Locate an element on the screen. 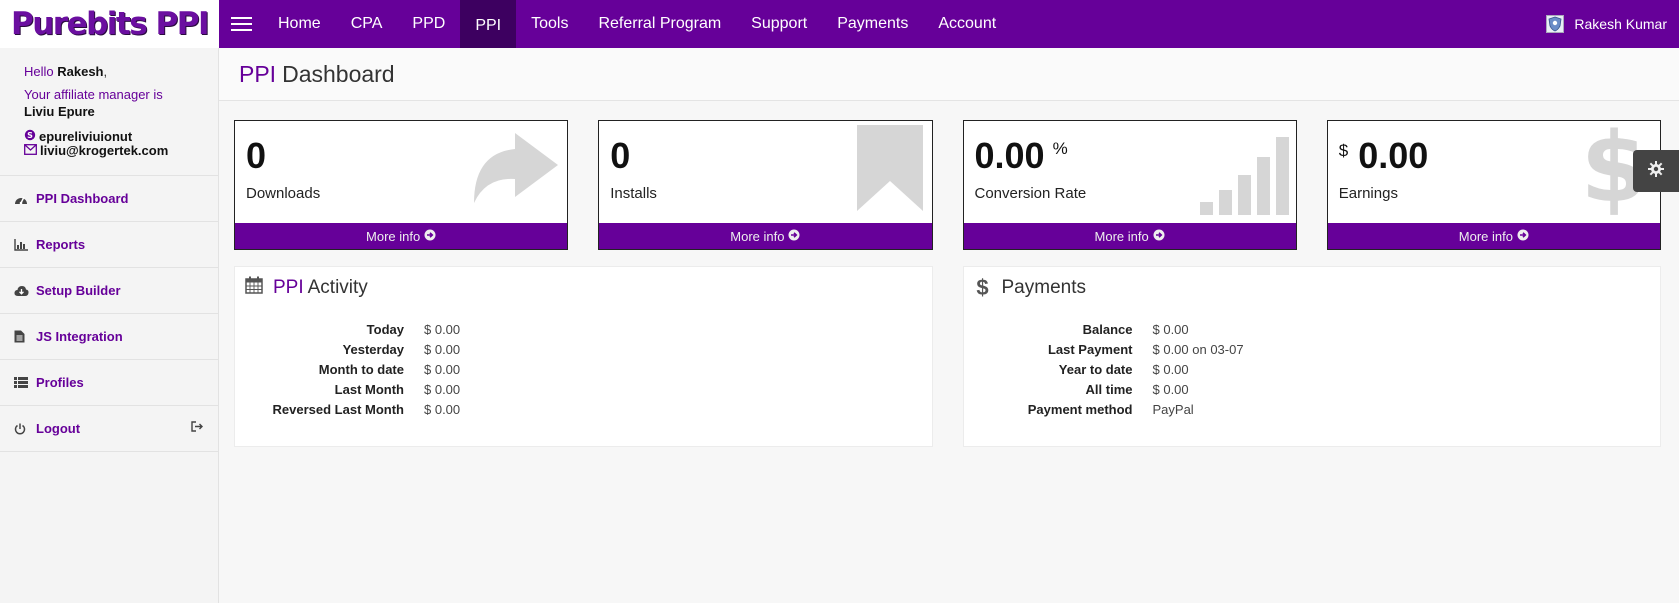 This screenshot has width=1679, height=603. power-icon is located at coordinates (25, 429).